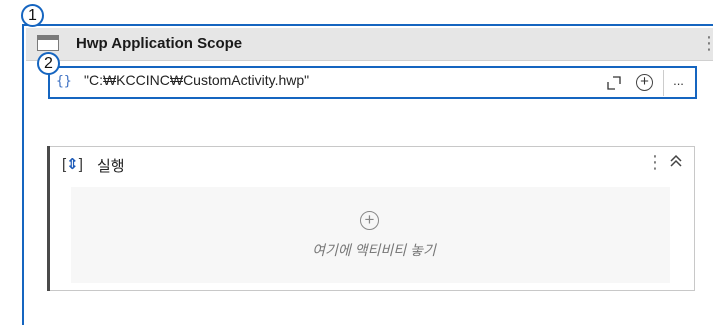 The height and width of the screenshot is (325, 713). Describe the element at coordinates (23, 174) in the screenshot. I see `activity-frame-left-border` at that location.